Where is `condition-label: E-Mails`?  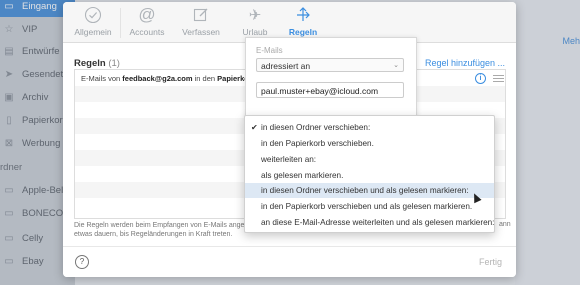 condition-label: E-Mails is located at coordinates (269, 50).